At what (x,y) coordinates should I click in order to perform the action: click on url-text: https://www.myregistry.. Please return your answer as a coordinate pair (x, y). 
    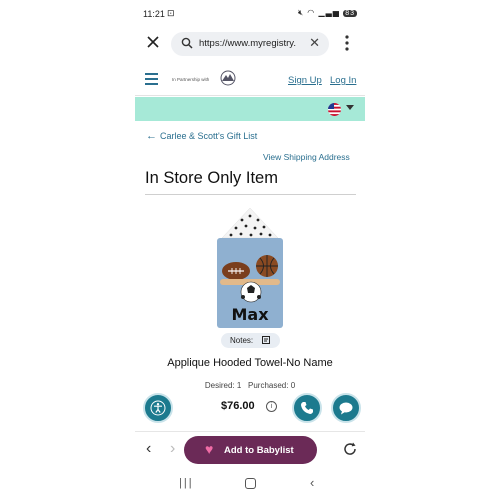
    Looking at the image, I should click on (247, 43).